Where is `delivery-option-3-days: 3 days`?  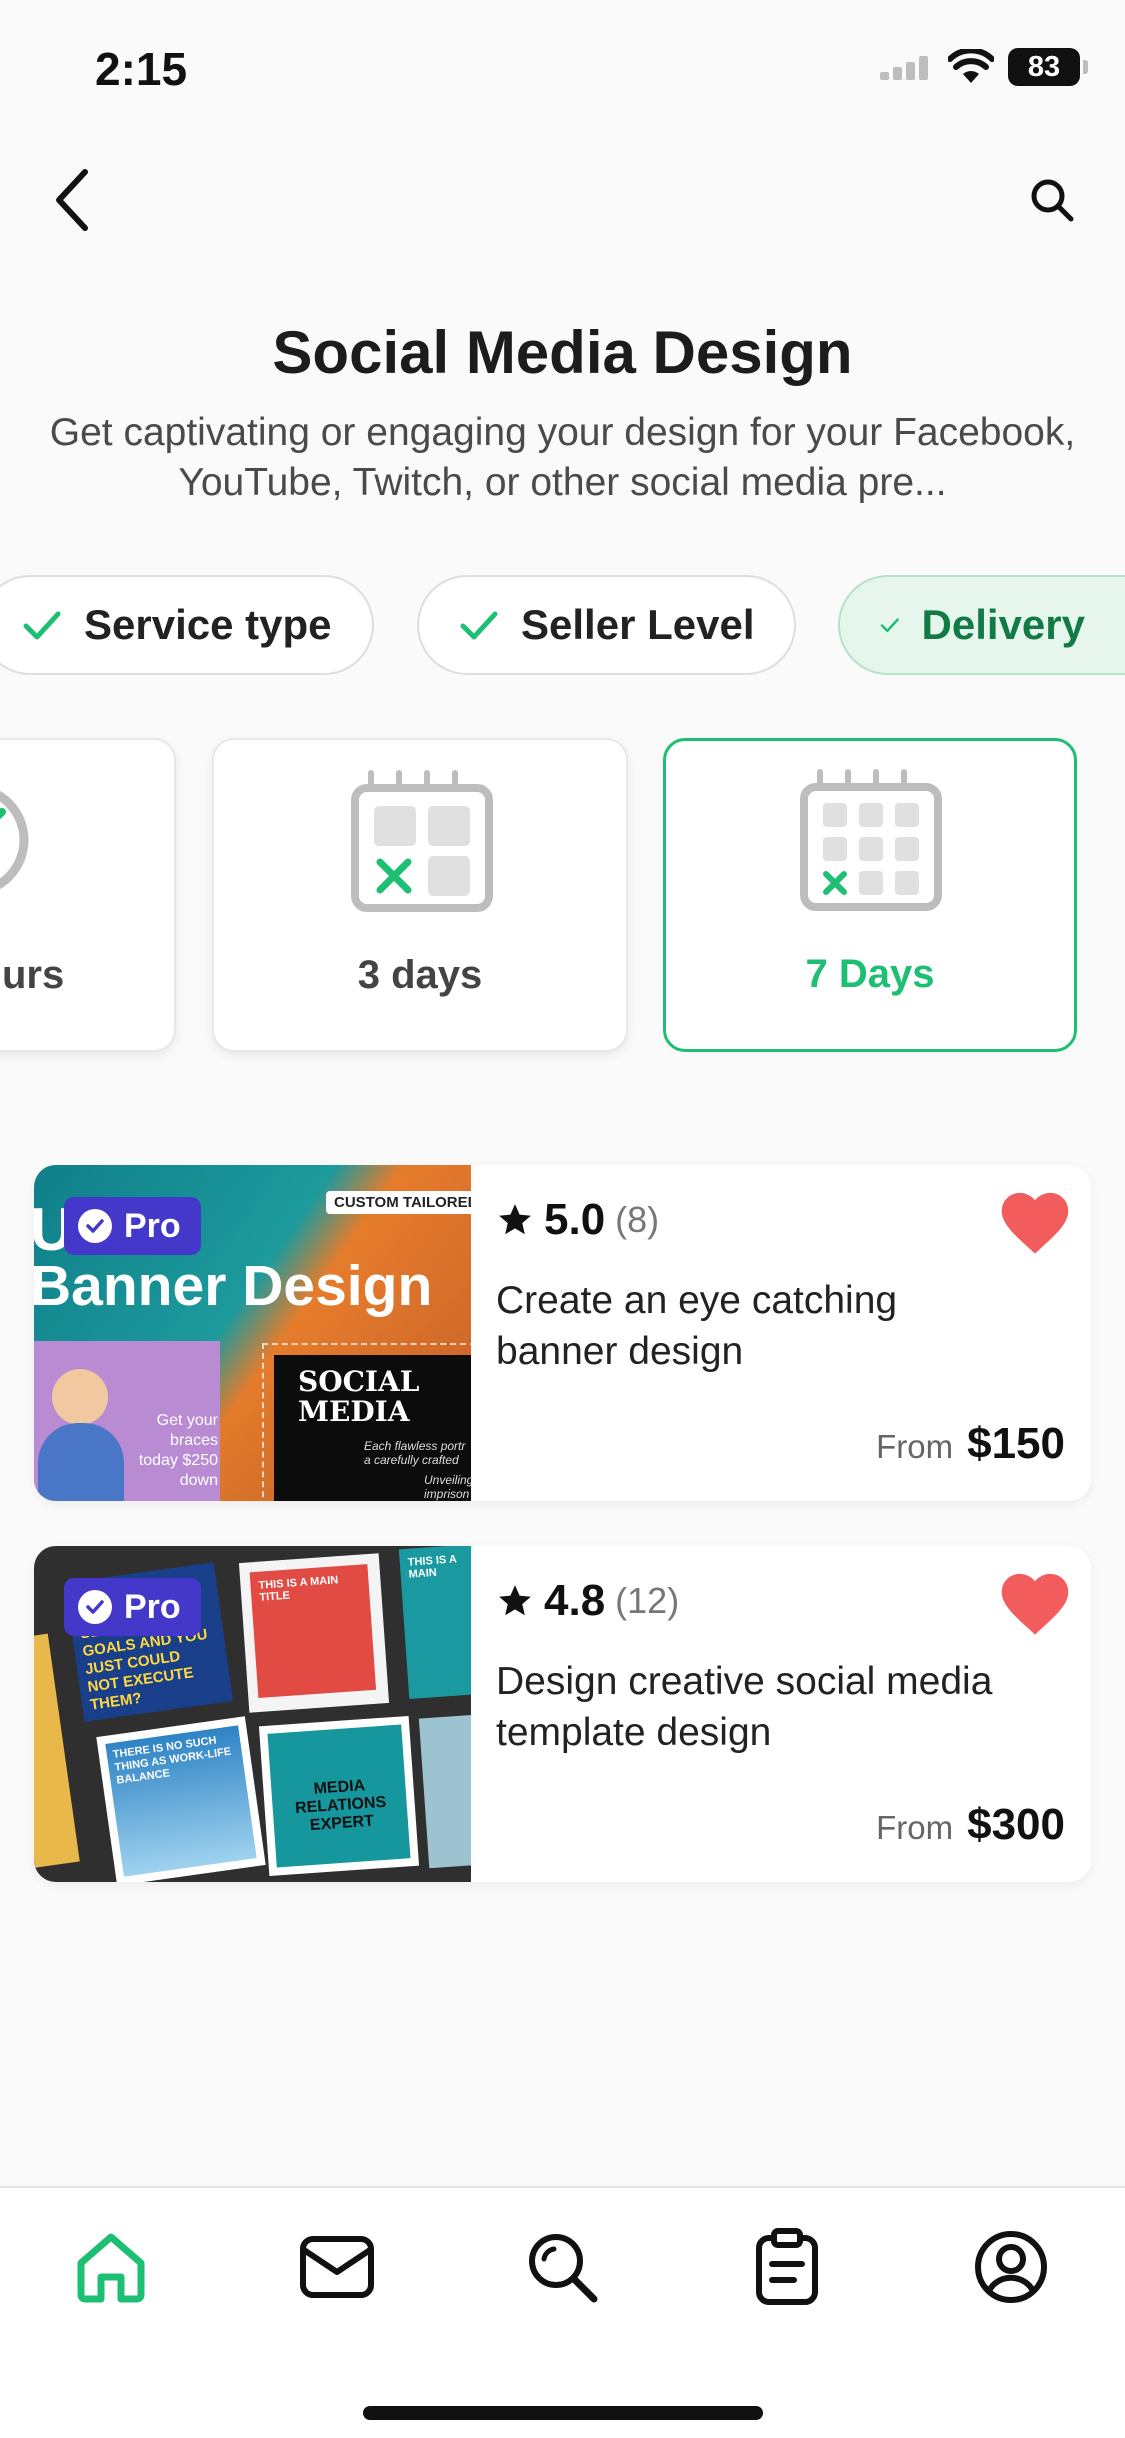
delivery-option-3-days: 3 days is located at coordinates (420, 895).